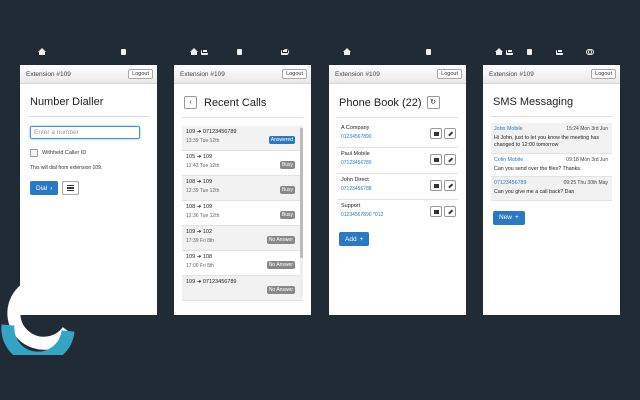 The width and height of the screenshot is (640, 400). Describe the element at coordinates (301, 193) in the screenshot. I see `scrollbar-thumb` at that location.